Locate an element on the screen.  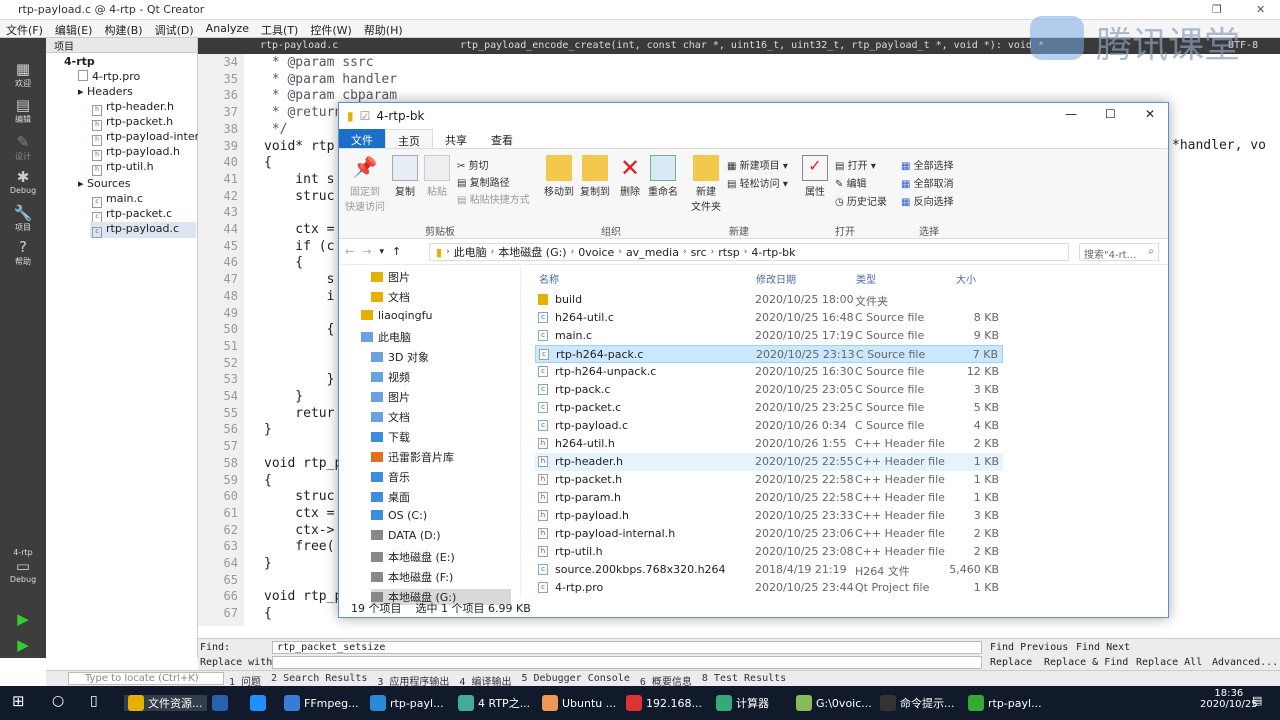
tree-item: h rtp-util.h is located at coordinates (123, 168).